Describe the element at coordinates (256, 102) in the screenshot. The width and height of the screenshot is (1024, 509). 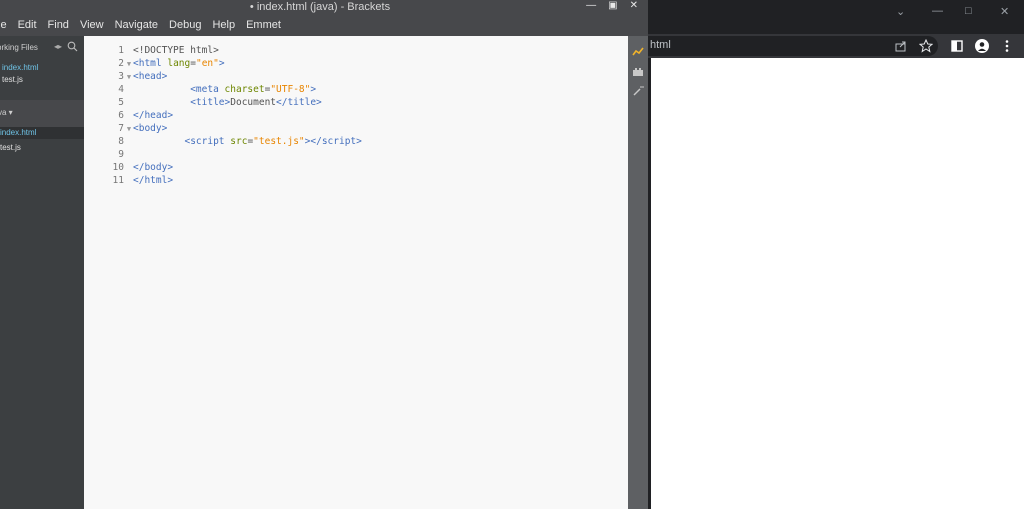
I see `code-line: <title>Document</title>` at that location.